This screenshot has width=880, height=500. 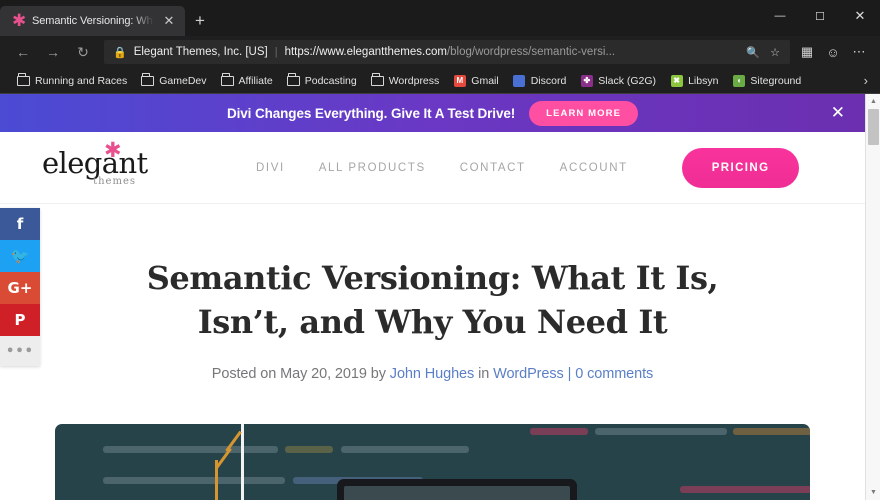 I want to click on address-bar-icons: 🔍 ☆, so click(x=764, y=52).